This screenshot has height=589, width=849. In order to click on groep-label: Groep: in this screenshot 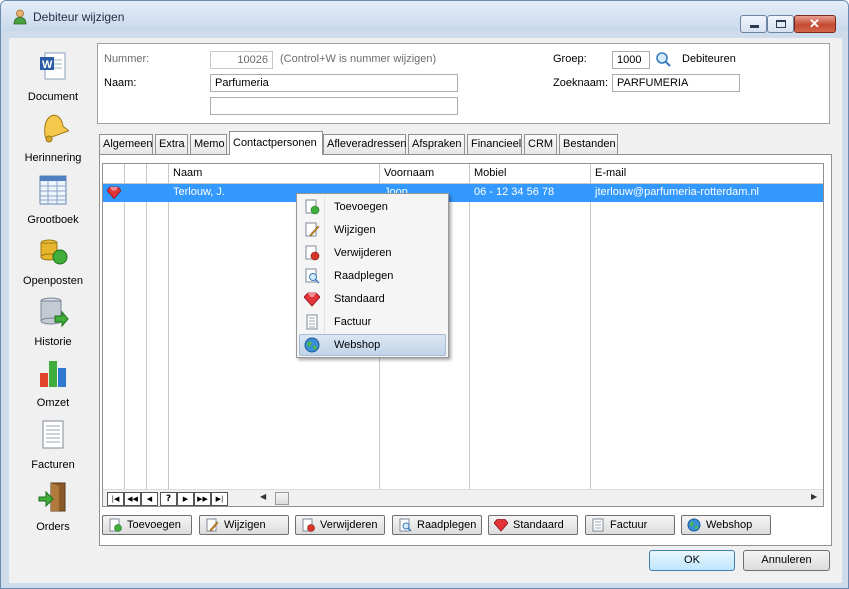, I will do `click(570, 59)`.